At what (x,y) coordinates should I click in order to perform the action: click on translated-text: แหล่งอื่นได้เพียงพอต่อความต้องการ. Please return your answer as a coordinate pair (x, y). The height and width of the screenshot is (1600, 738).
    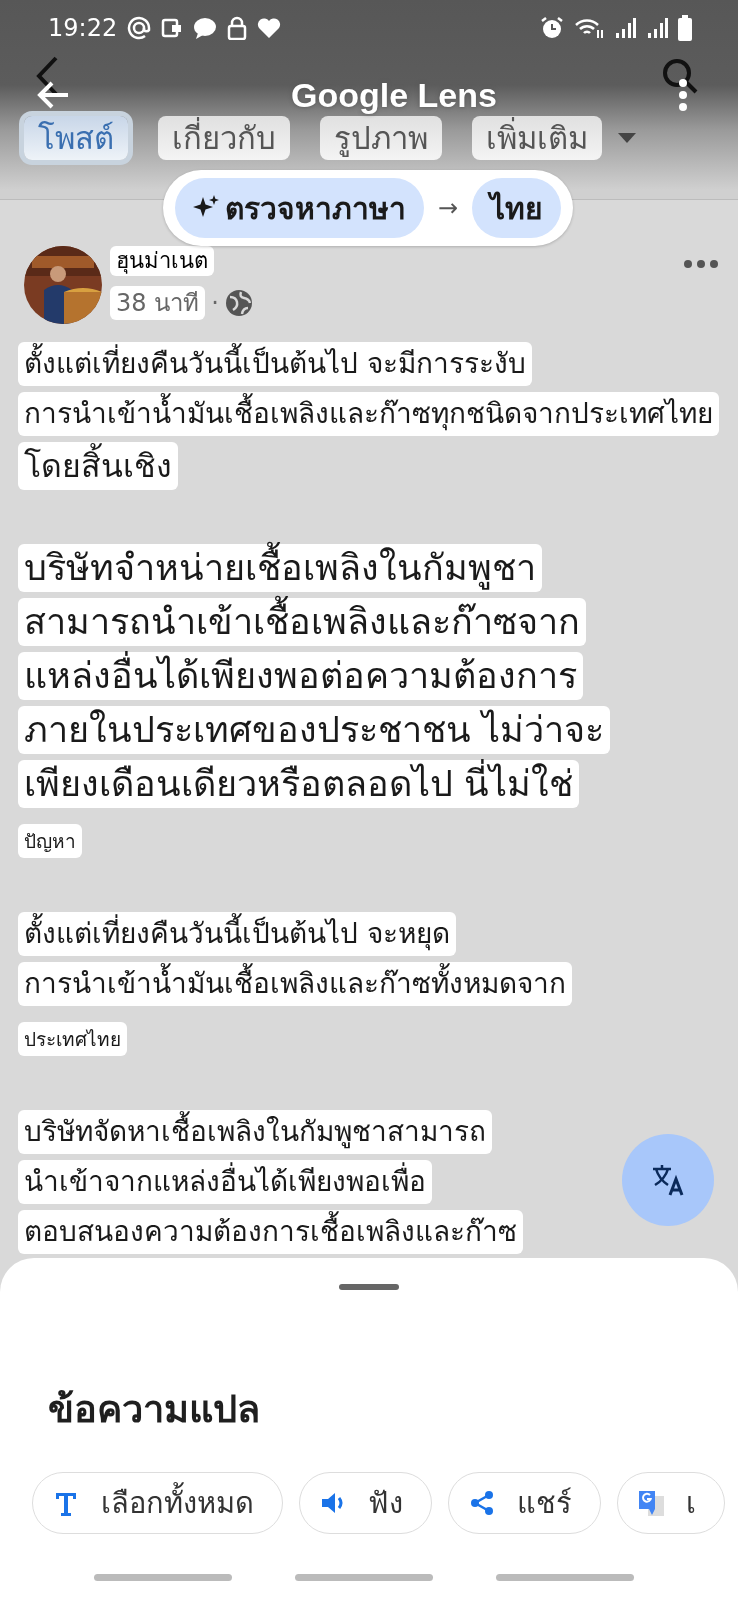
    Looking at the image, I should click on (300, 676).